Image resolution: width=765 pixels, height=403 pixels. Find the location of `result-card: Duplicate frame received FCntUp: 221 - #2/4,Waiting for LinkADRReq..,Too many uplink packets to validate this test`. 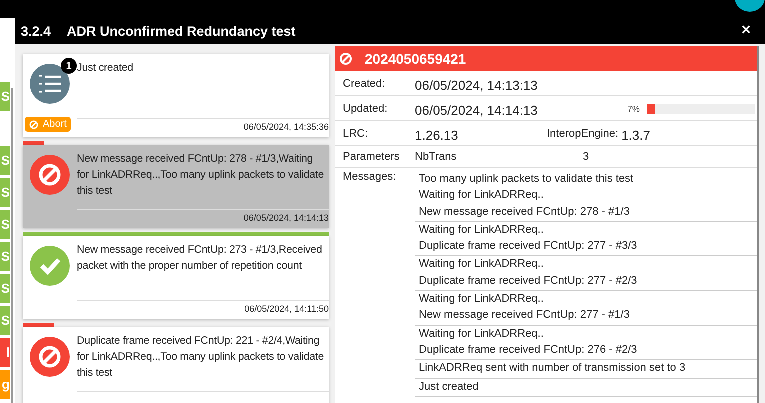

result-card: Duplicate frame received FCntUp: 221 - #2/4,Waiting for LinkADRReq..,Too many uplink packets to validate this test is located at coordinates (176, 365).